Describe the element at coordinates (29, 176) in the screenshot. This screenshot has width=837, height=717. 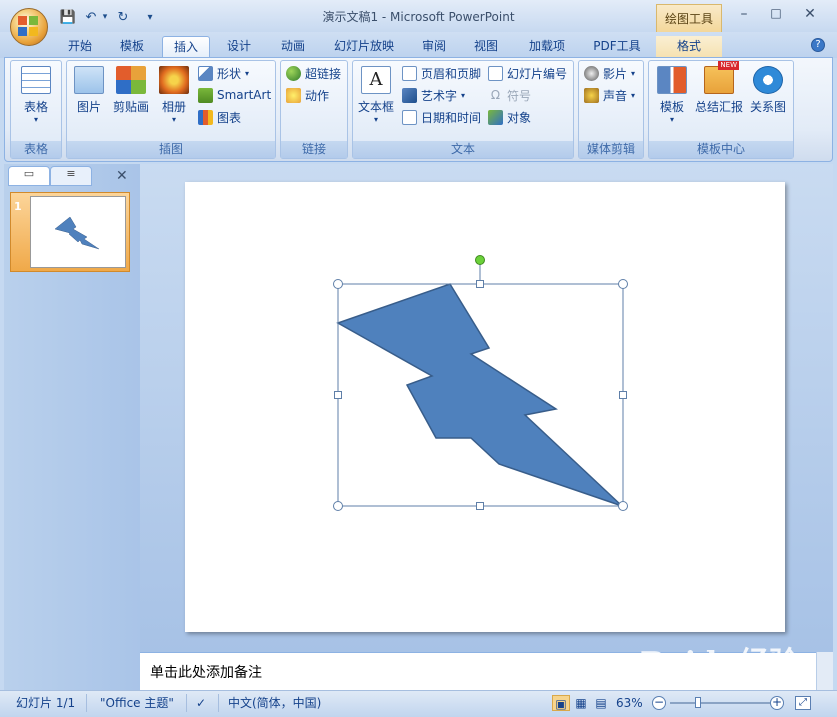
I see `slides-tab: ▭` at that location.